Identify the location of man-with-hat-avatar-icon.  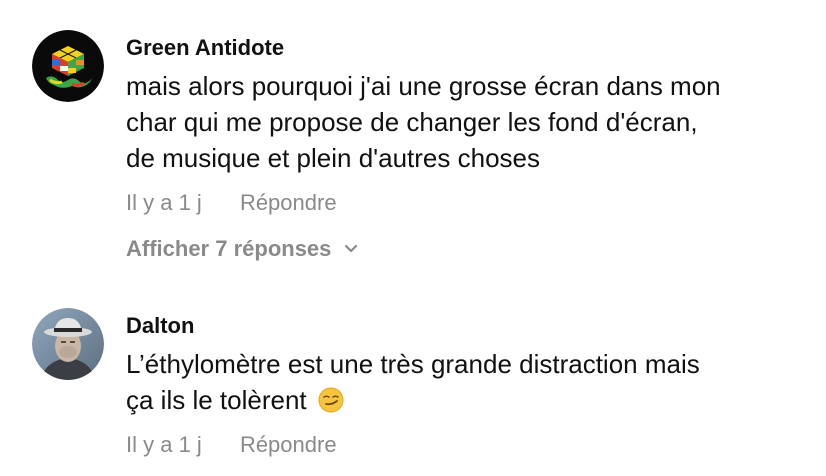
(68, 344).